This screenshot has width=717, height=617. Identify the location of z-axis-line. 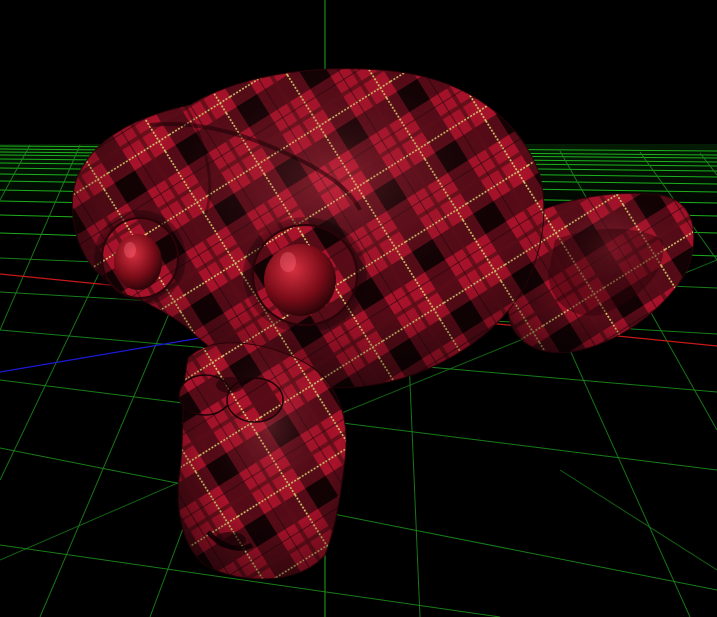
(100, 355).